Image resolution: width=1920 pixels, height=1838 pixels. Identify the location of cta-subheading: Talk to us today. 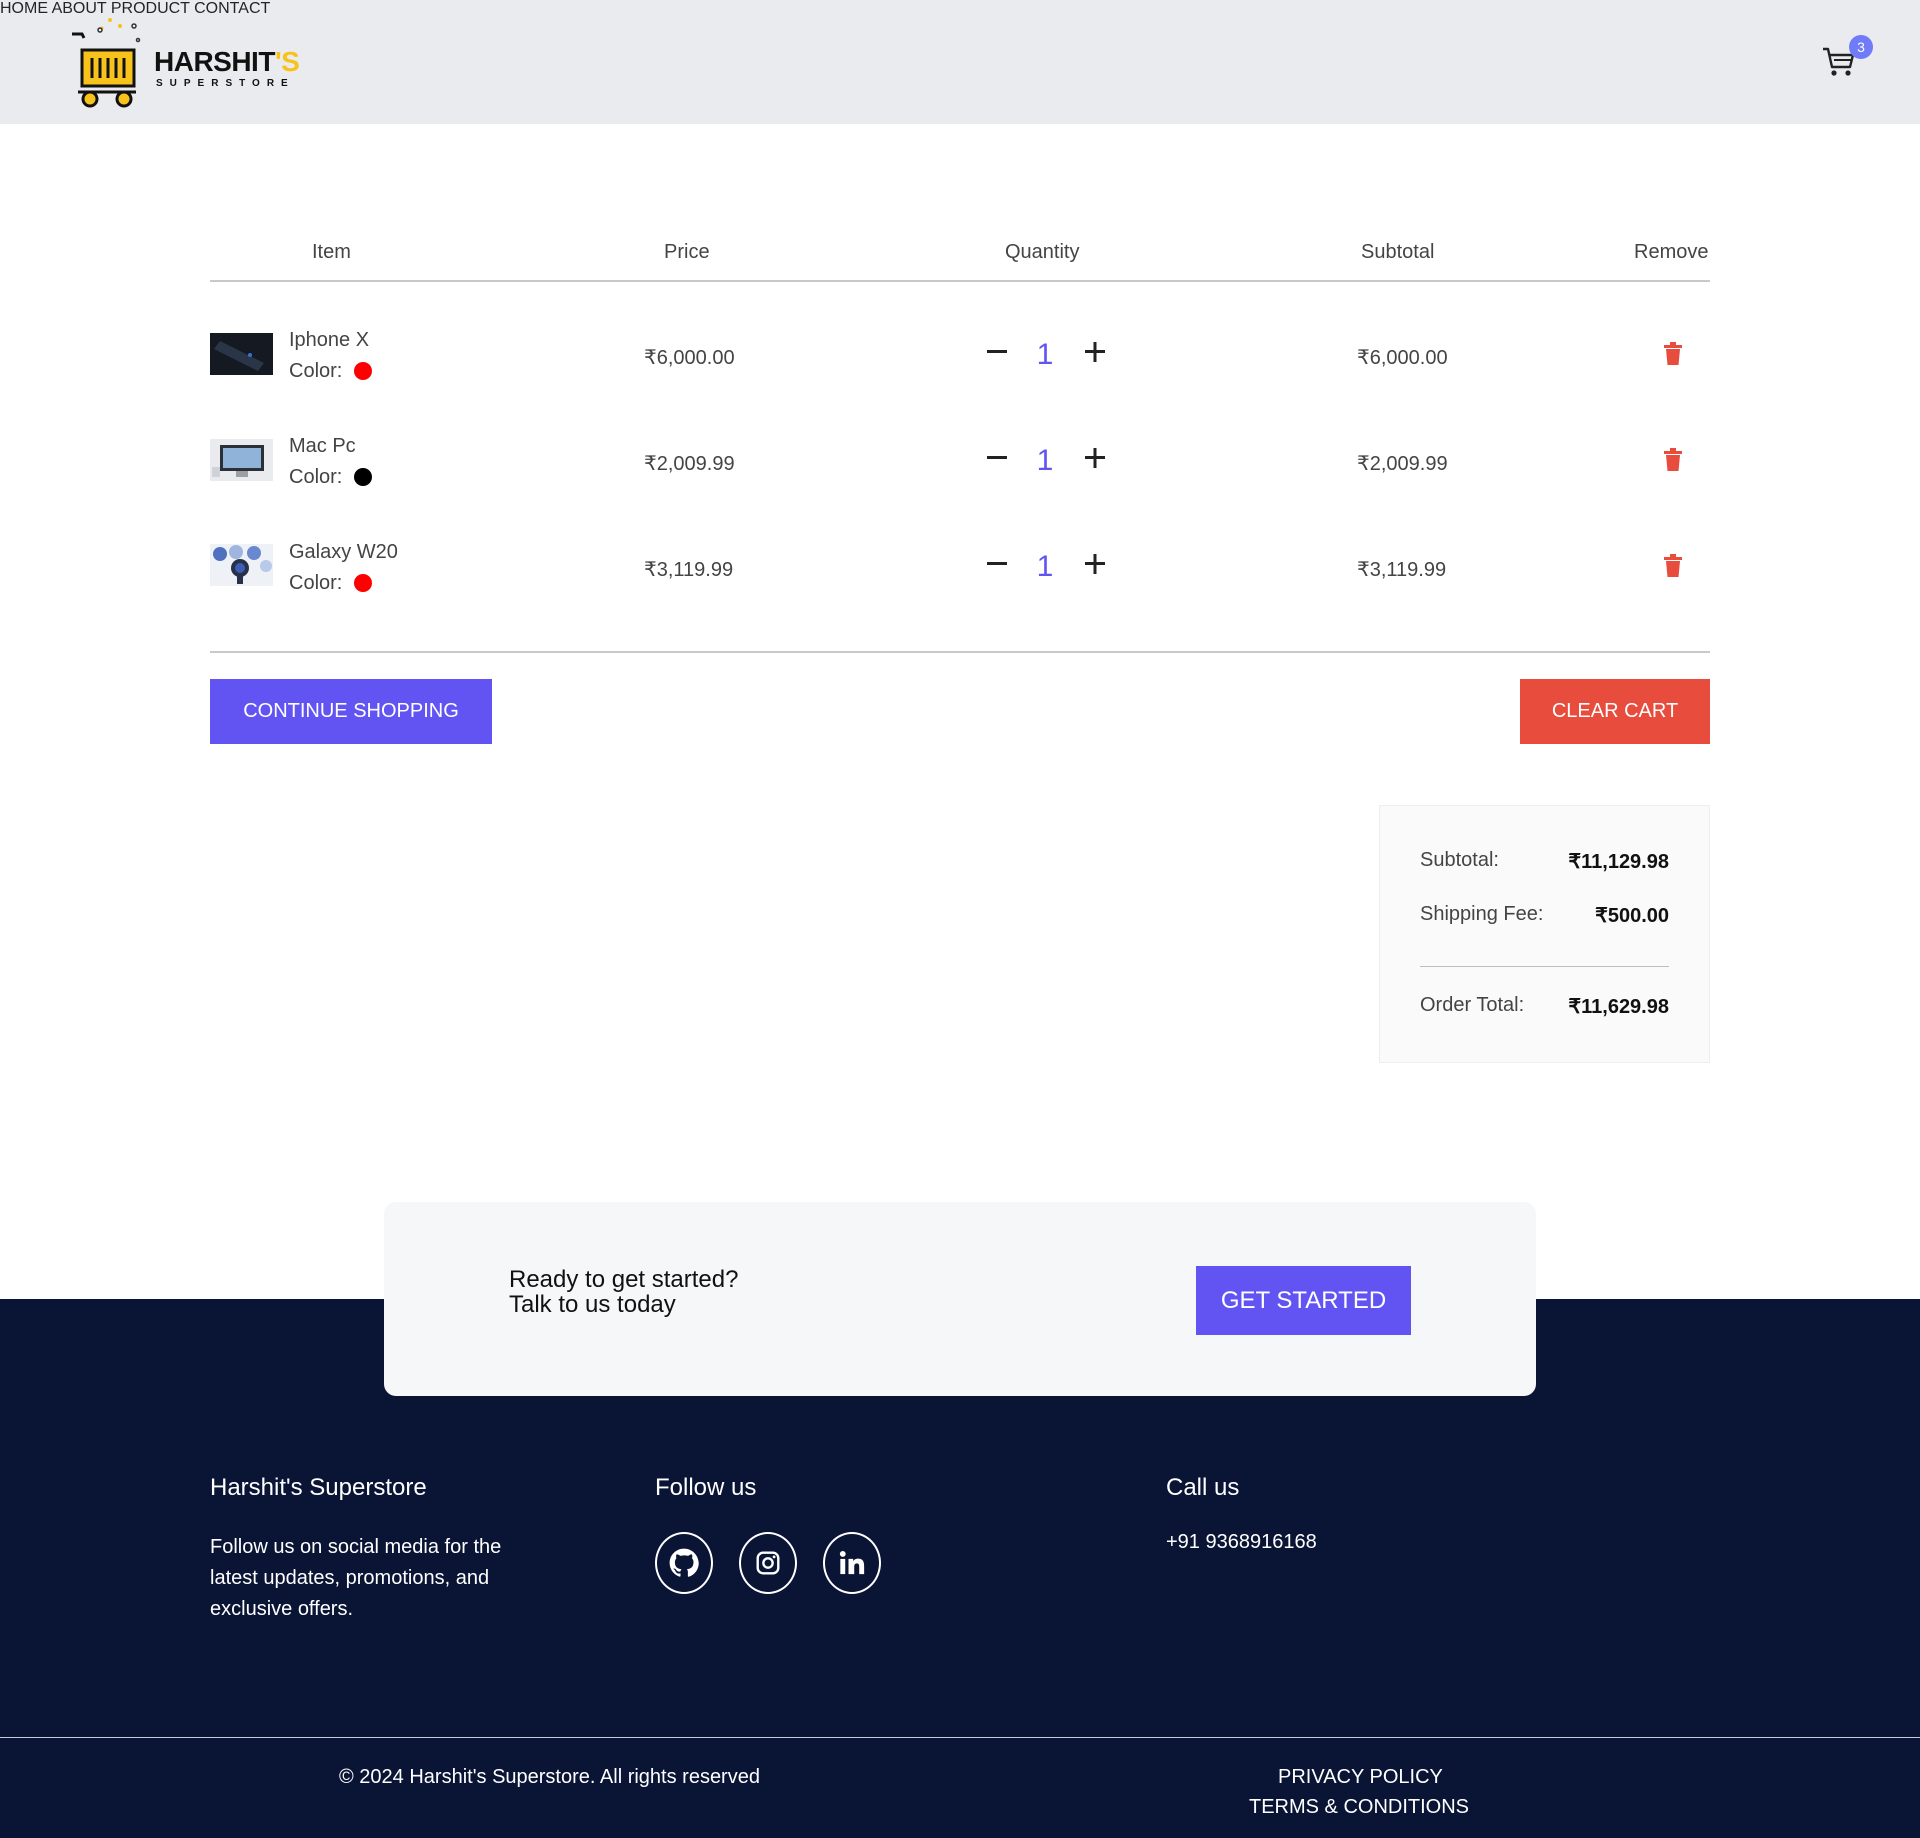
(592, 1304).